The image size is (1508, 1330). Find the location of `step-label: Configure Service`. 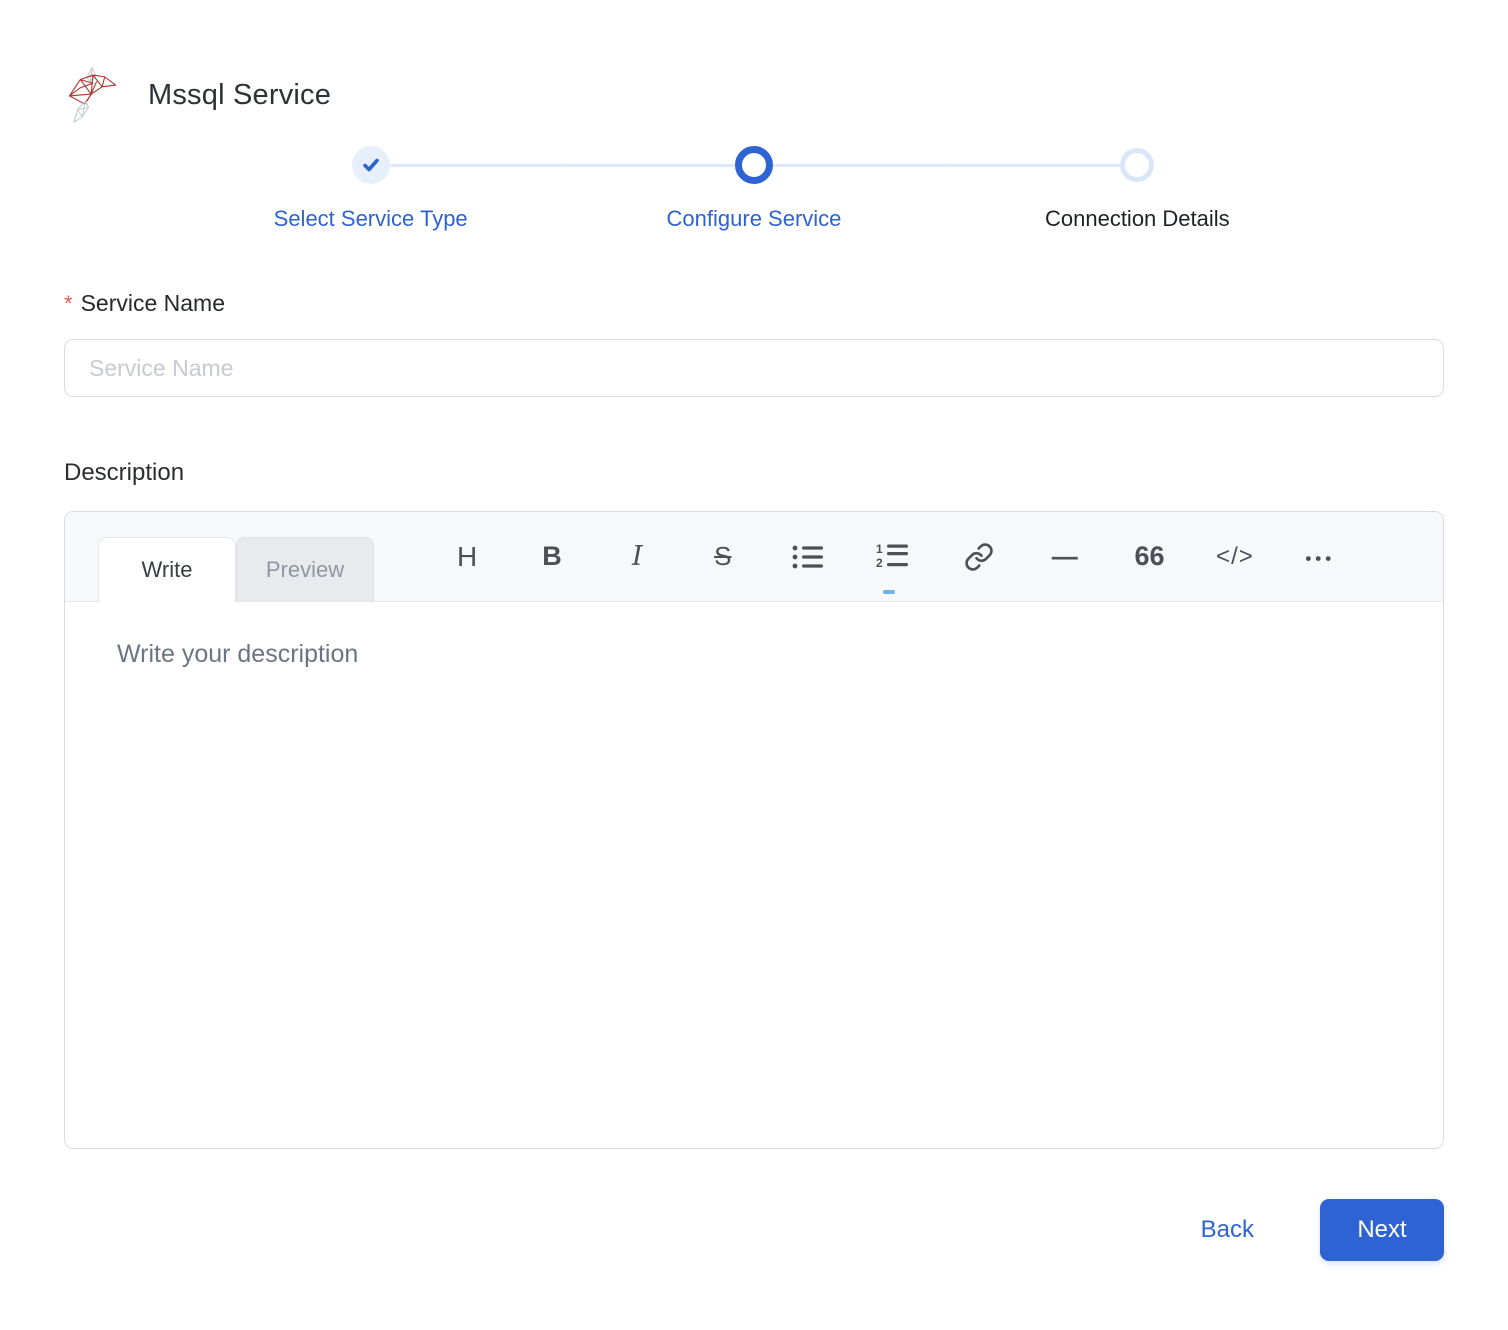

step-label: Configure Service is located at coordinates (754, 218).